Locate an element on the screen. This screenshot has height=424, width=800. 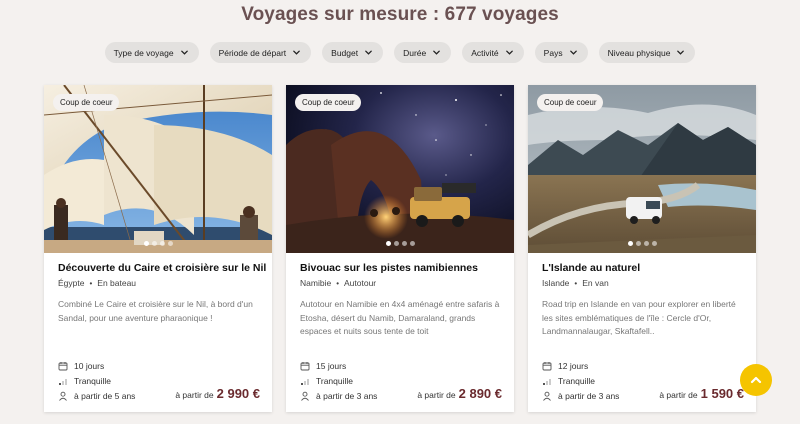
price-amount: 2 890 € is located at coordinates (480, 393).